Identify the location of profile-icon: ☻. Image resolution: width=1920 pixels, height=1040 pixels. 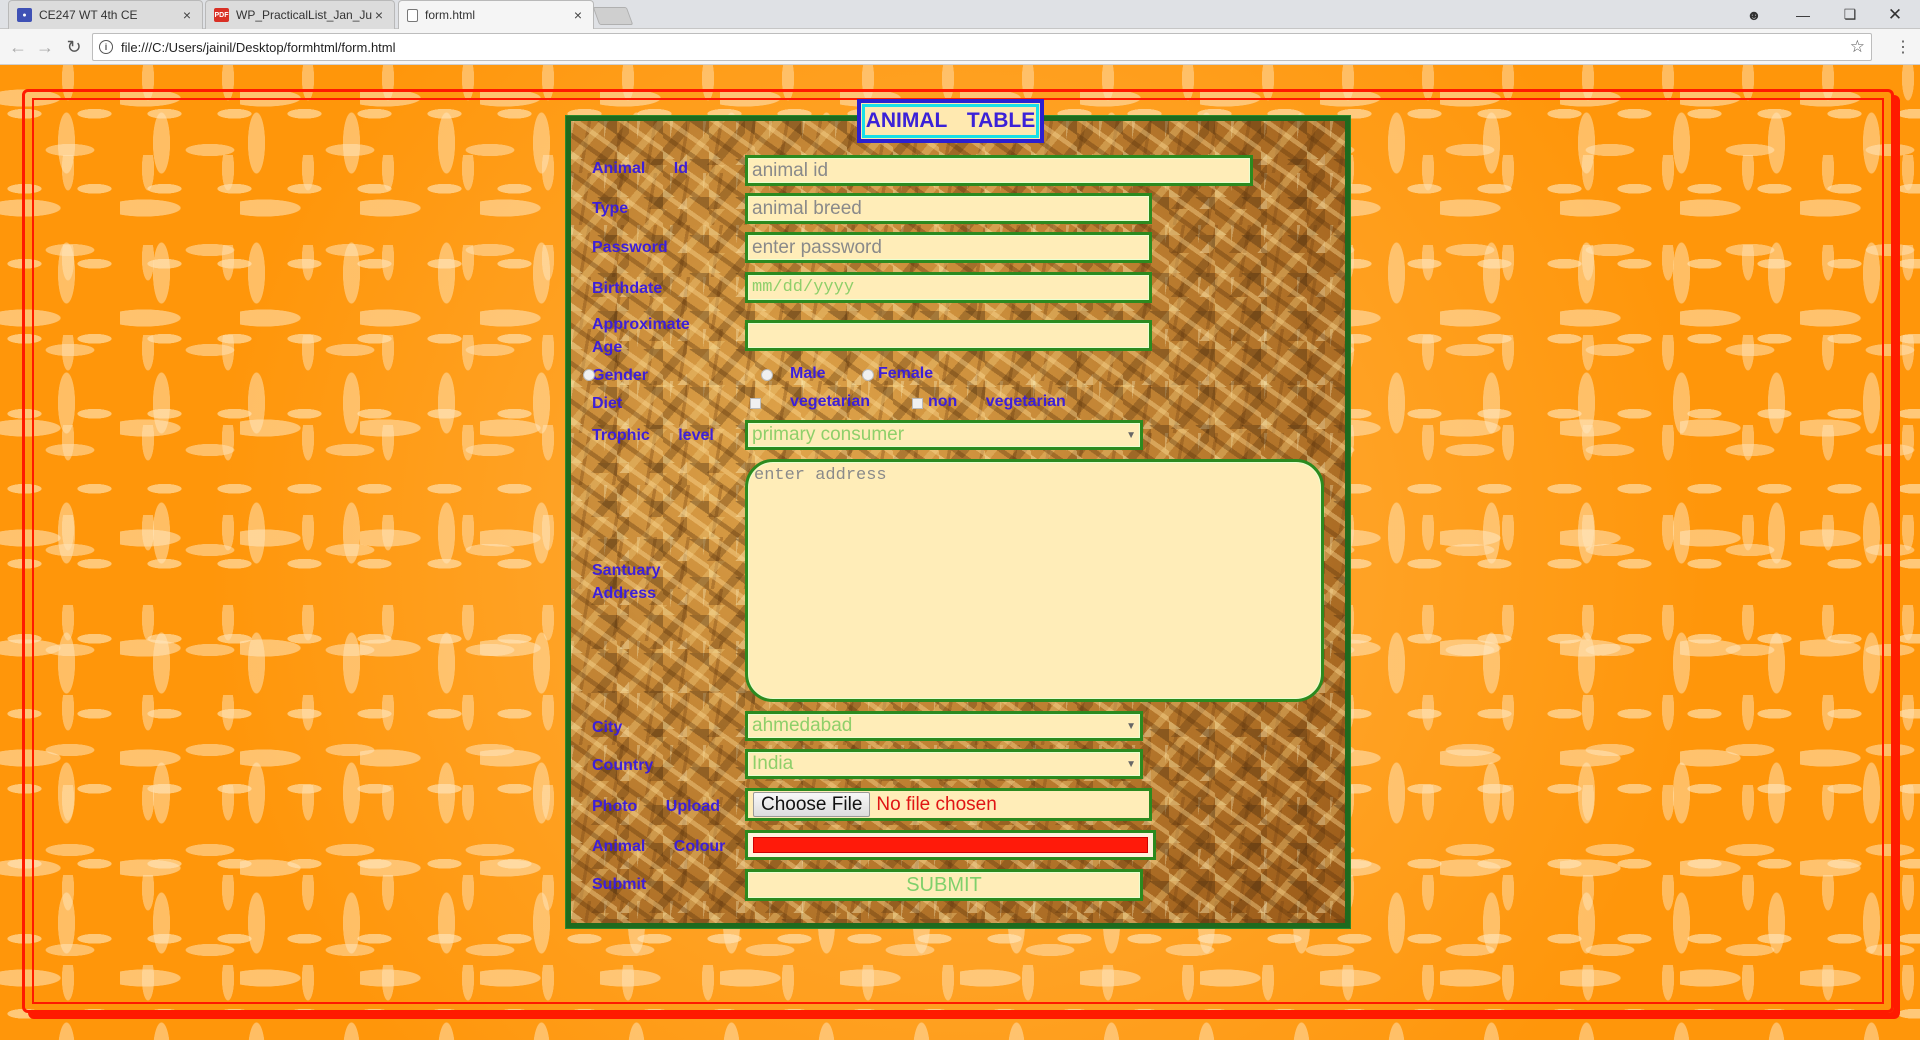
(1754, 14).